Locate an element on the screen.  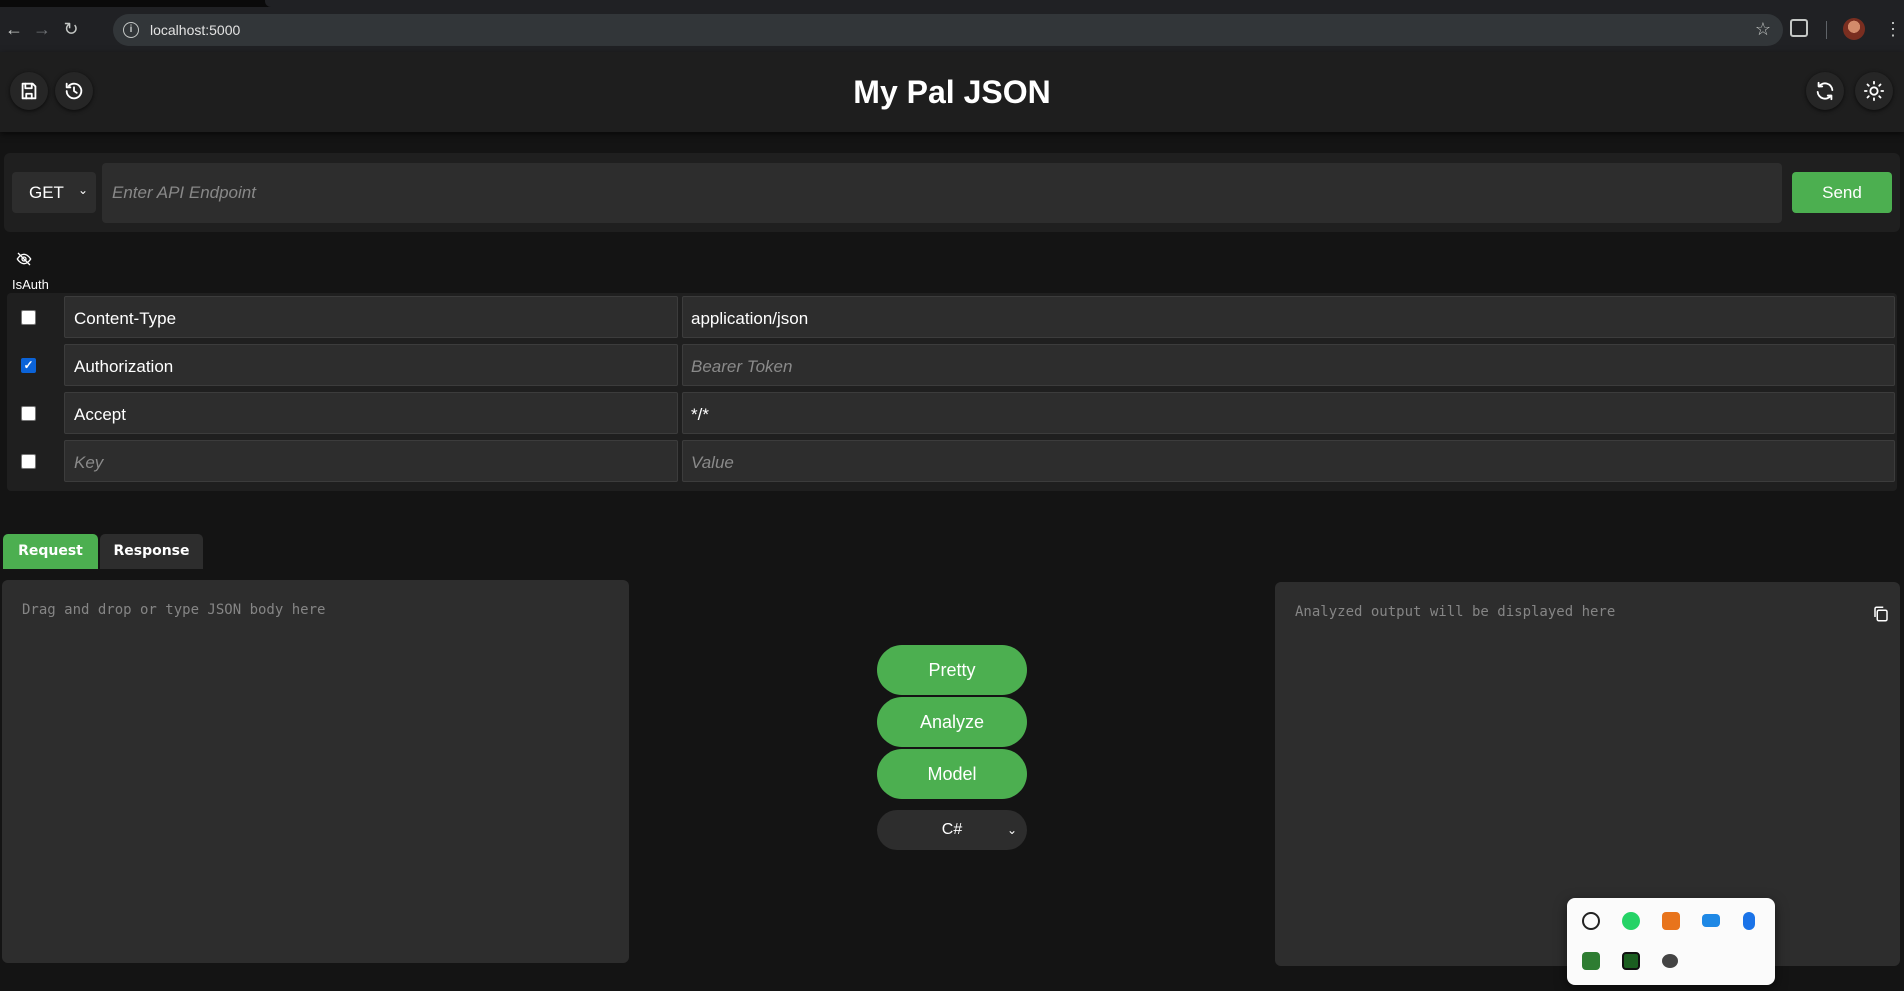
request-bar: GET ⌄ Enter API Endpoint Send is located at coordinates (952, 192).